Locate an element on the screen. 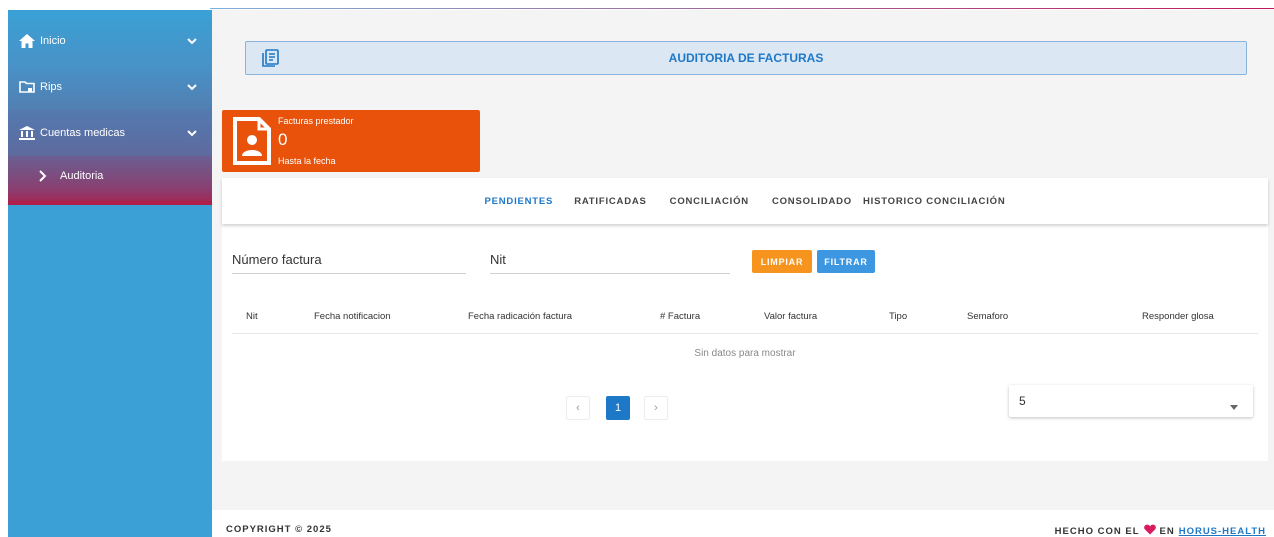 This screenshot has height=537, width=1274. sidebar-subitem-label: Auditoria is located at coordinates (82, 176).